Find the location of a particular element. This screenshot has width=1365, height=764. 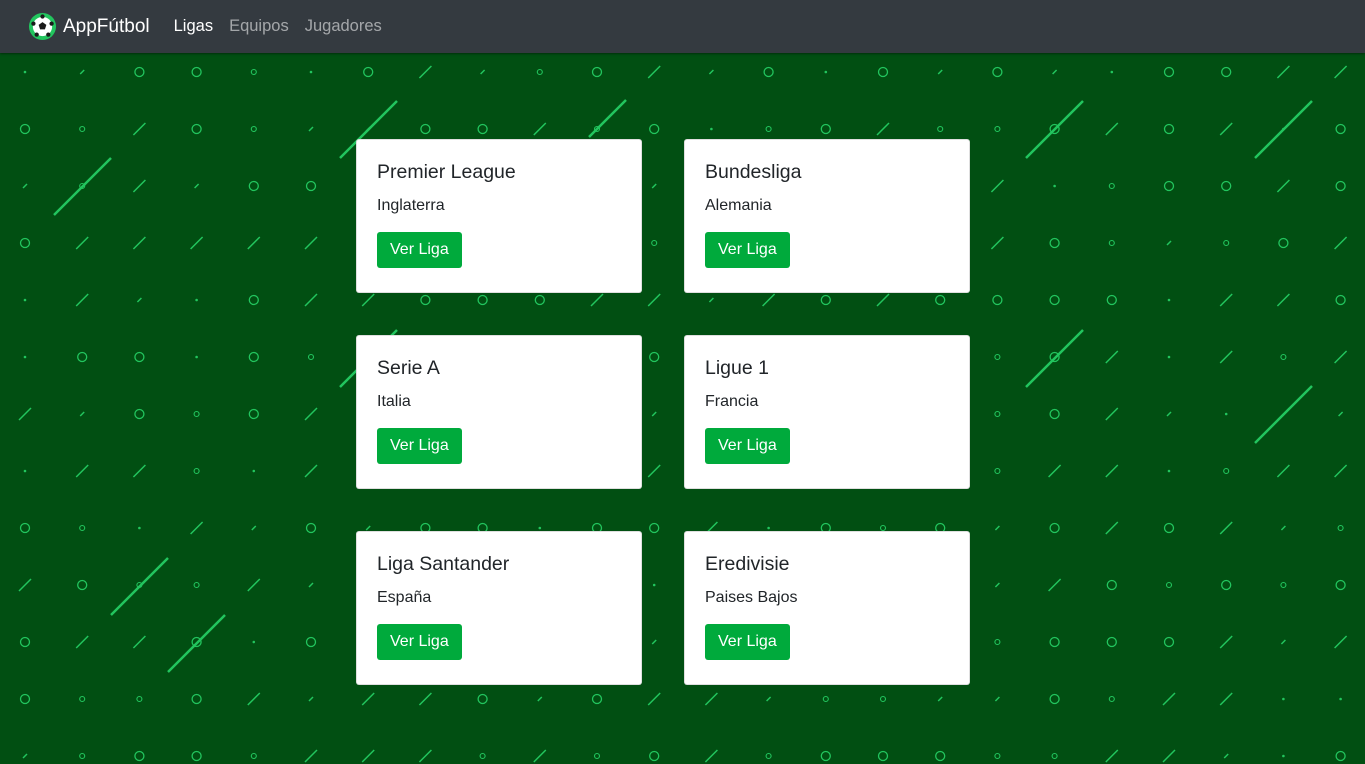

league-card-bundesliga: Bundesliga Alemania Ver Liga is located at coordinates (827, 216).